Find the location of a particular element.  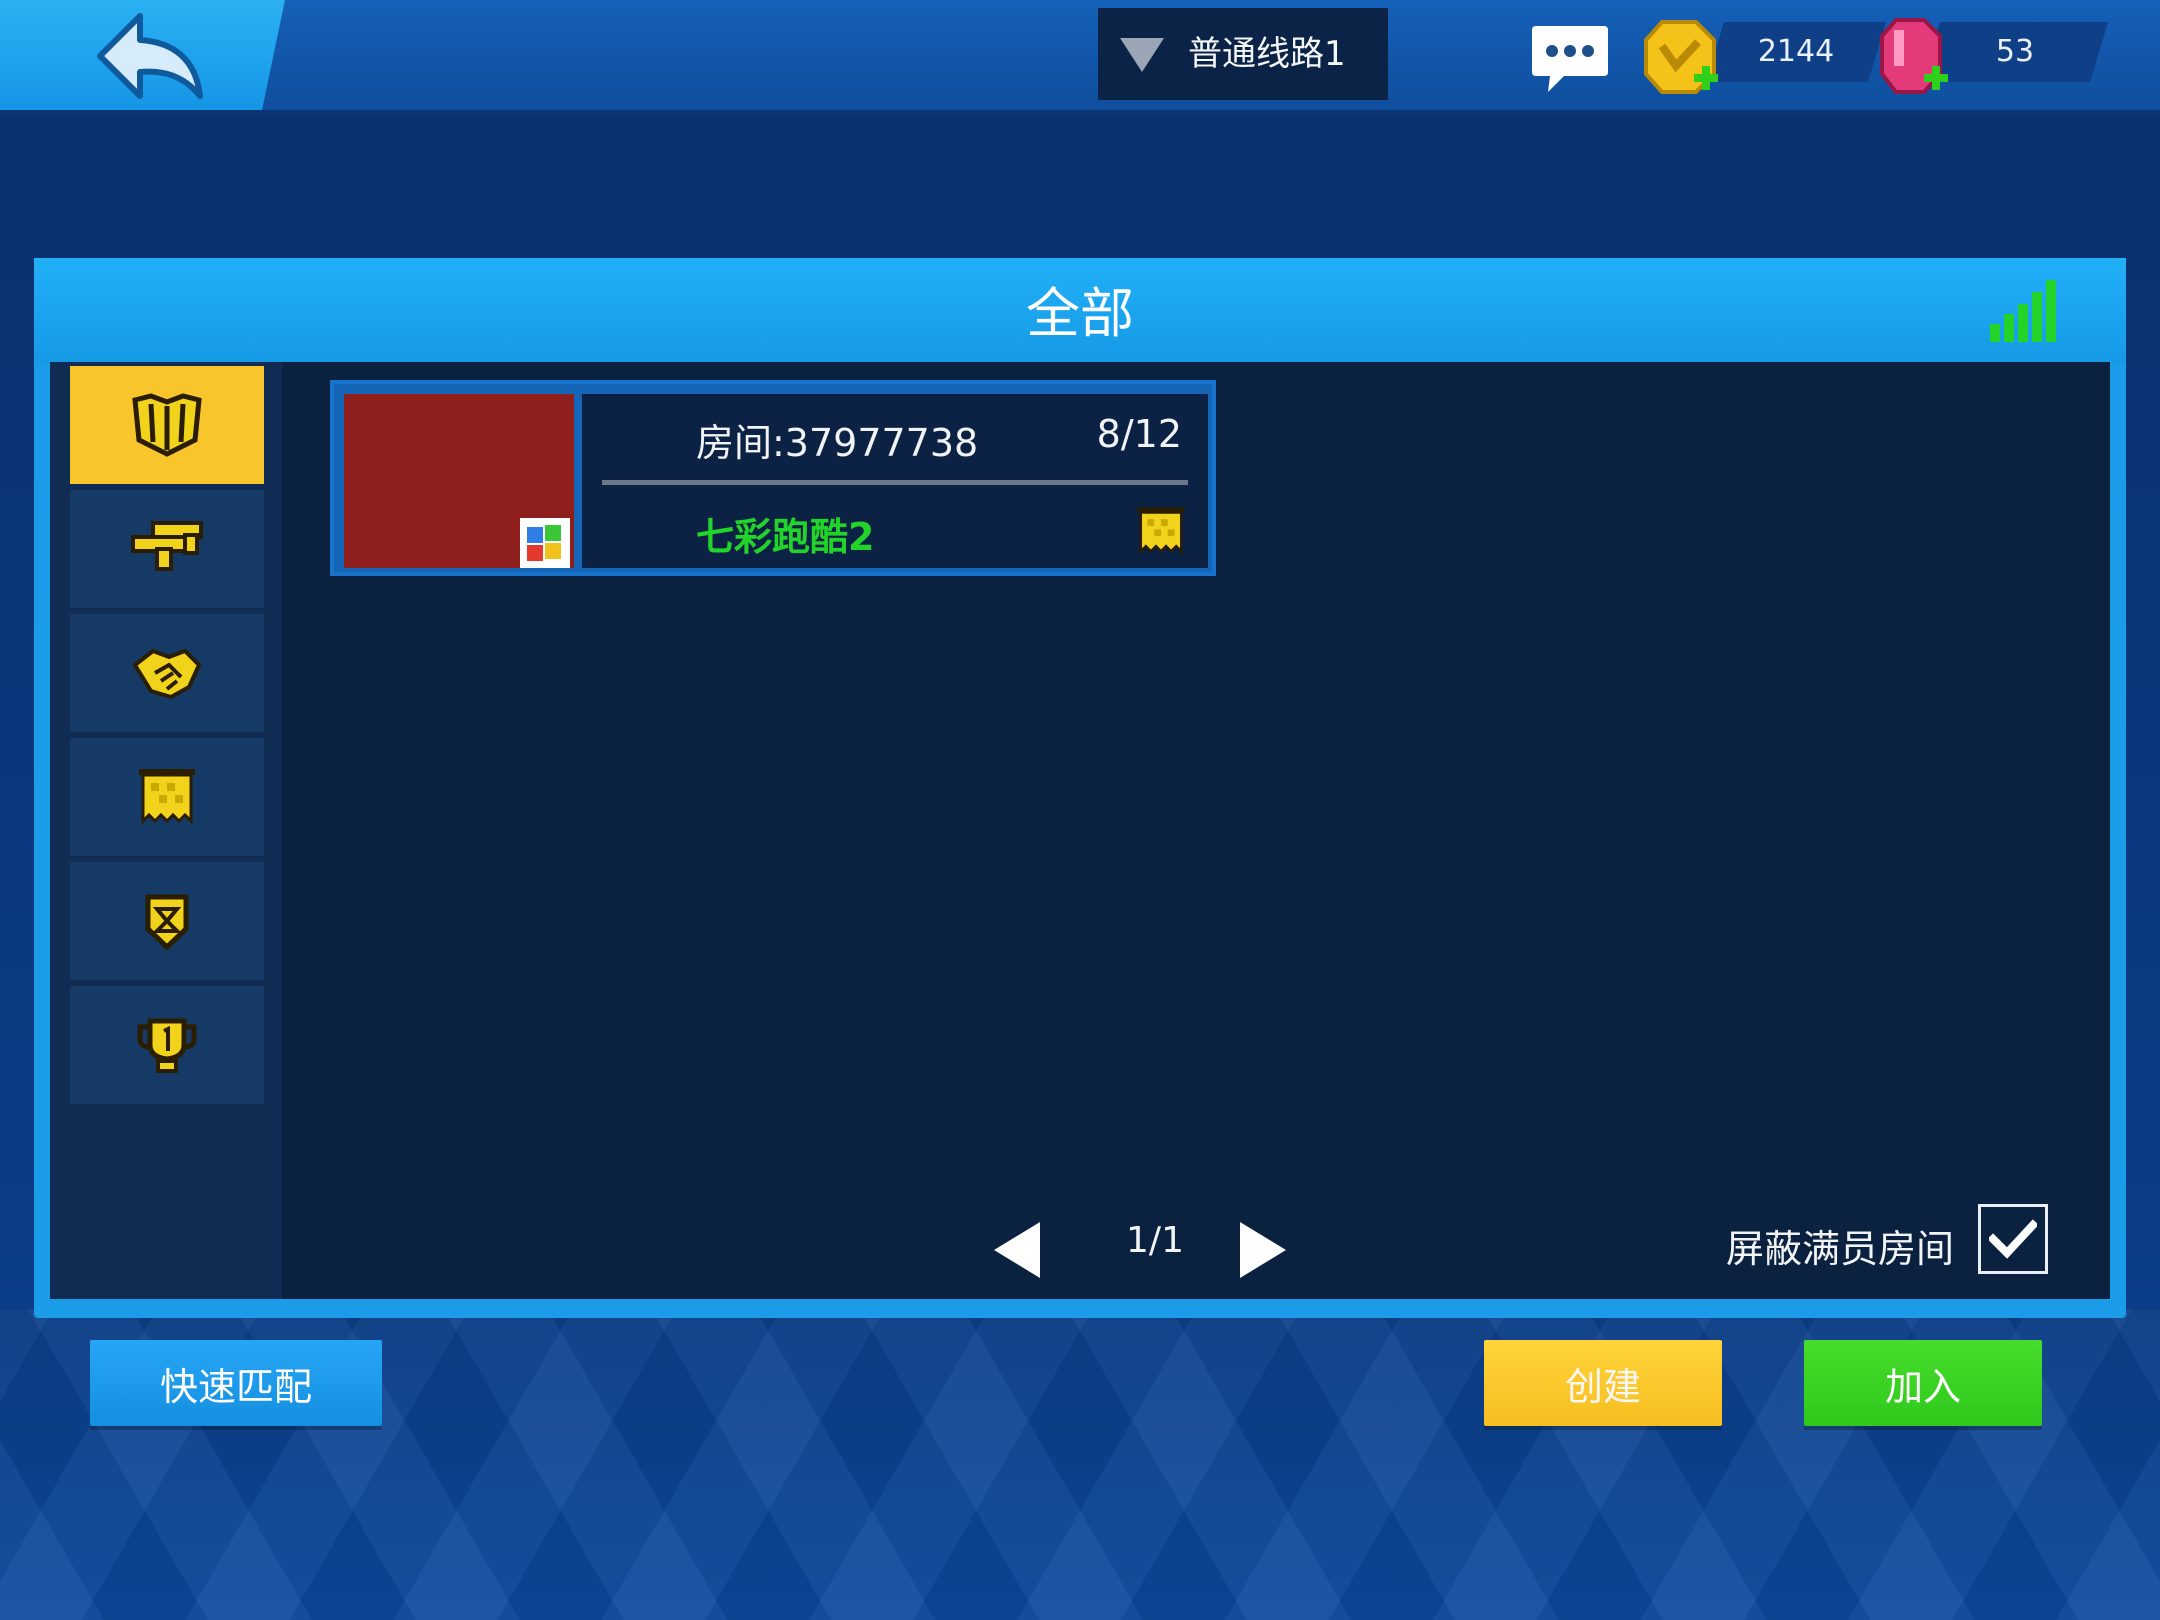

page-indicator: 1/1 is located at coordinates (1155, 1240).